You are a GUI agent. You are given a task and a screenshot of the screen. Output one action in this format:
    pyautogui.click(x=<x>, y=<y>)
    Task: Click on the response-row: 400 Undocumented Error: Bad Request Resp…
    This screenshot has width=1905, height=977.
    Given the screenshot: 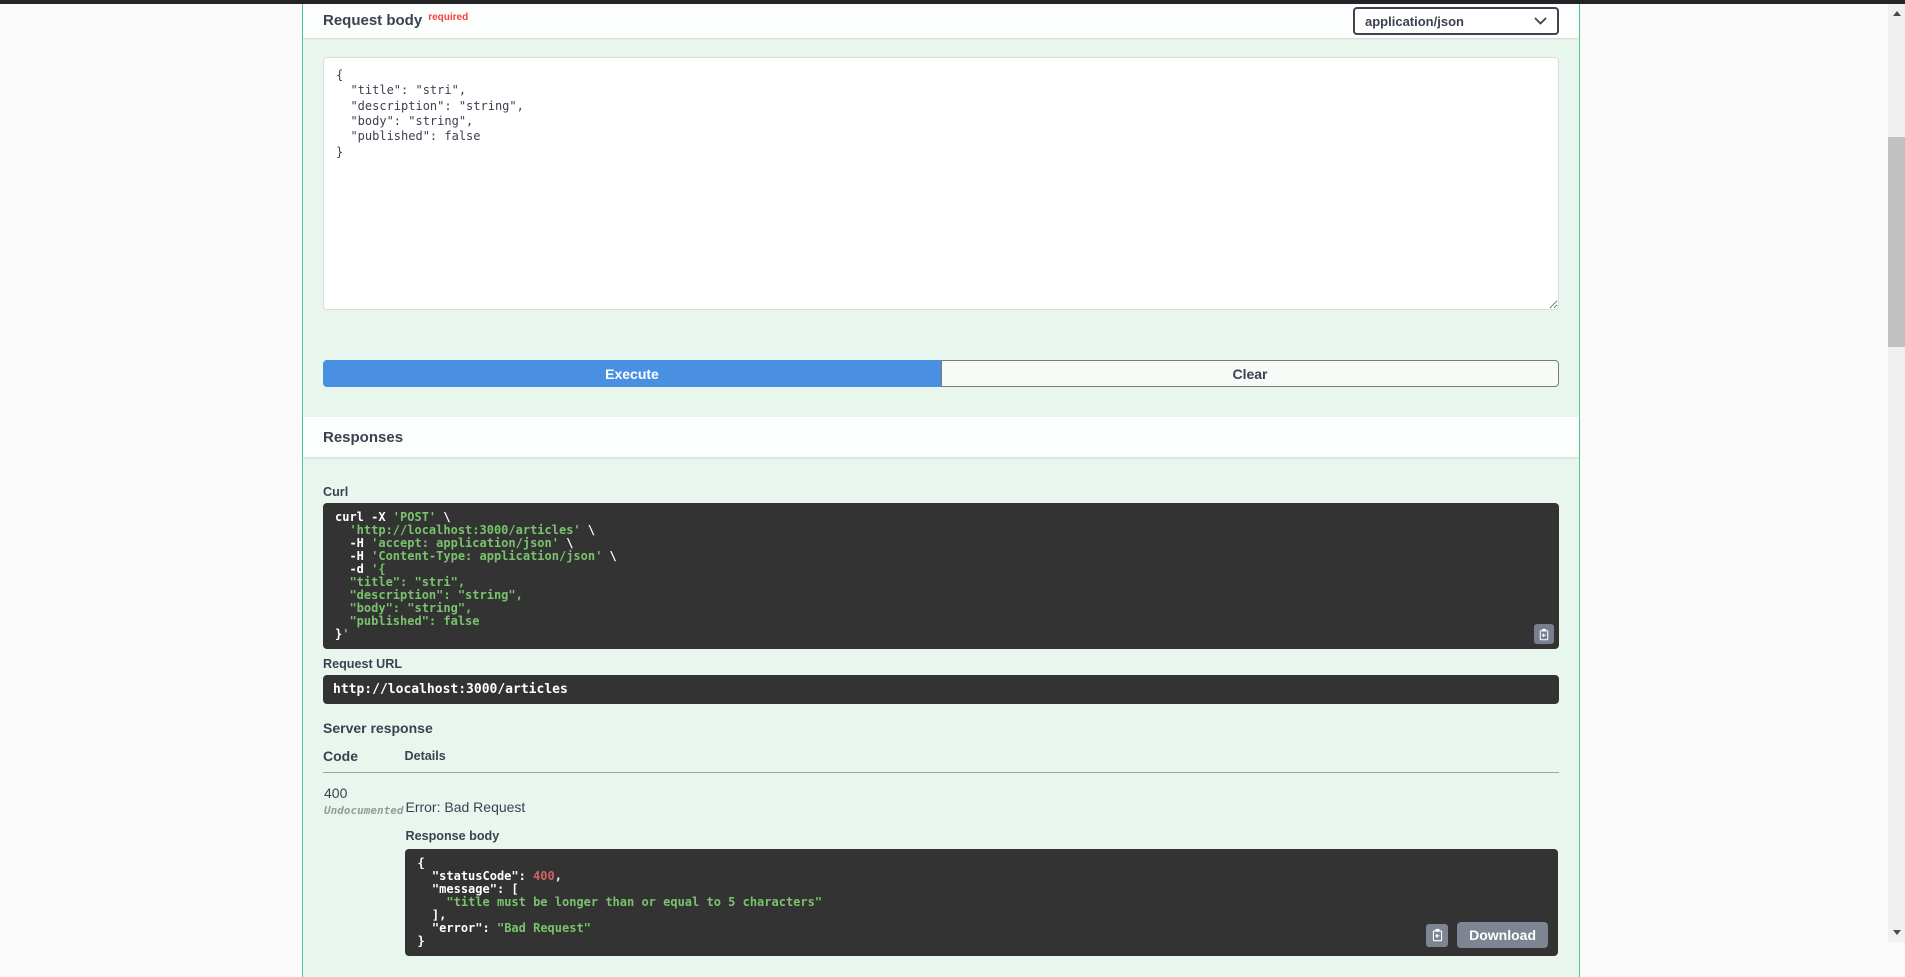 What is the action you would take?
    pyautogui.click(x=941, y=865)
    